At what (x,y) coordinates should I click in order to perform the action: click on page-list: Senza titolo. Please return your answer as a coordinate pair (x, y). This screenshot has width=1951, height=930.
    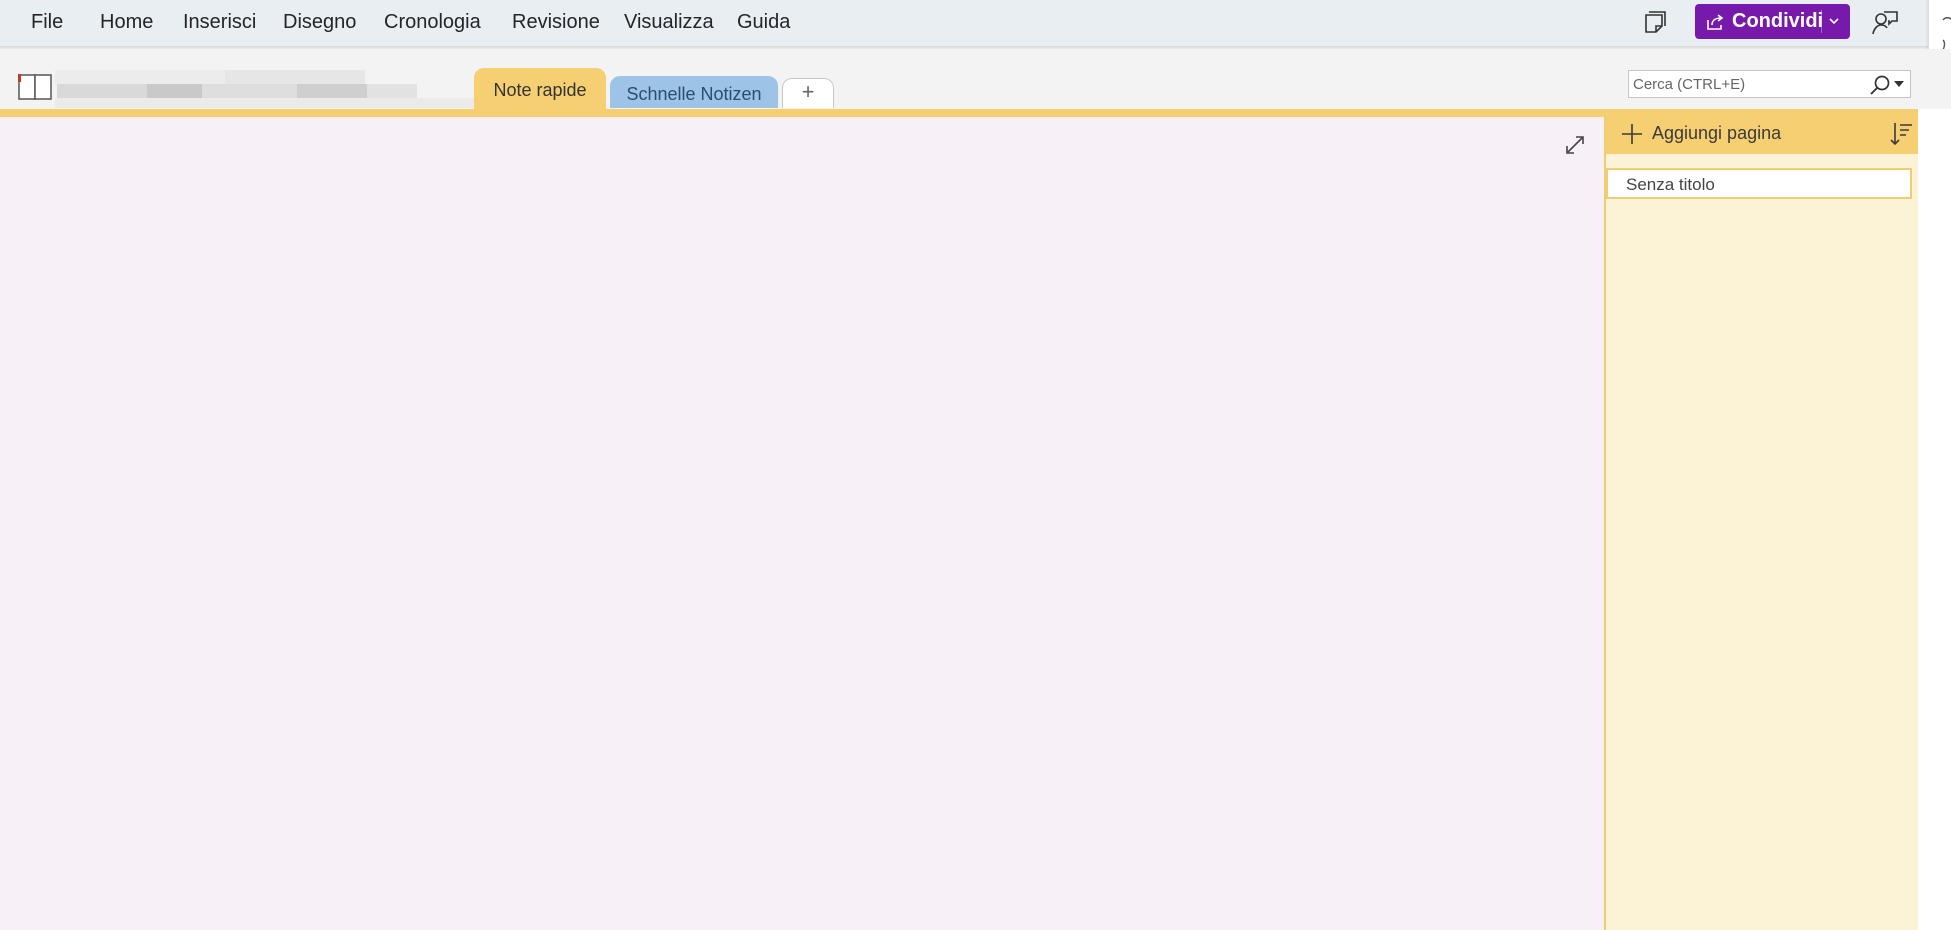
    Looking at the image, I should click on (1762, 183).